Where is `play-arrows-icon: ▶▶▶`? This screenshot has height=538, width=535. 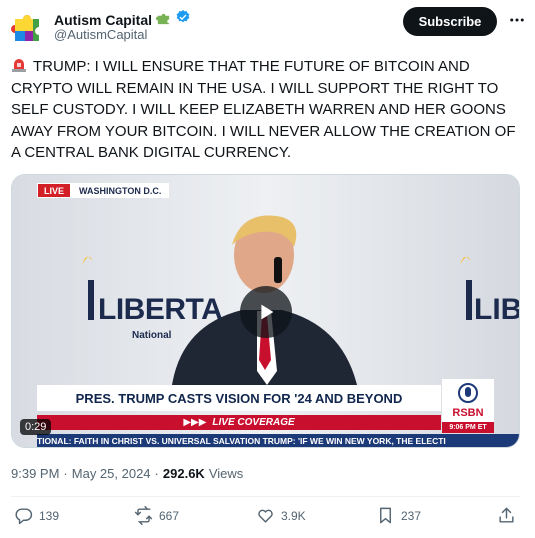 play-arrows-icon: ▶▶▶ is located at coordinates (195, 422).